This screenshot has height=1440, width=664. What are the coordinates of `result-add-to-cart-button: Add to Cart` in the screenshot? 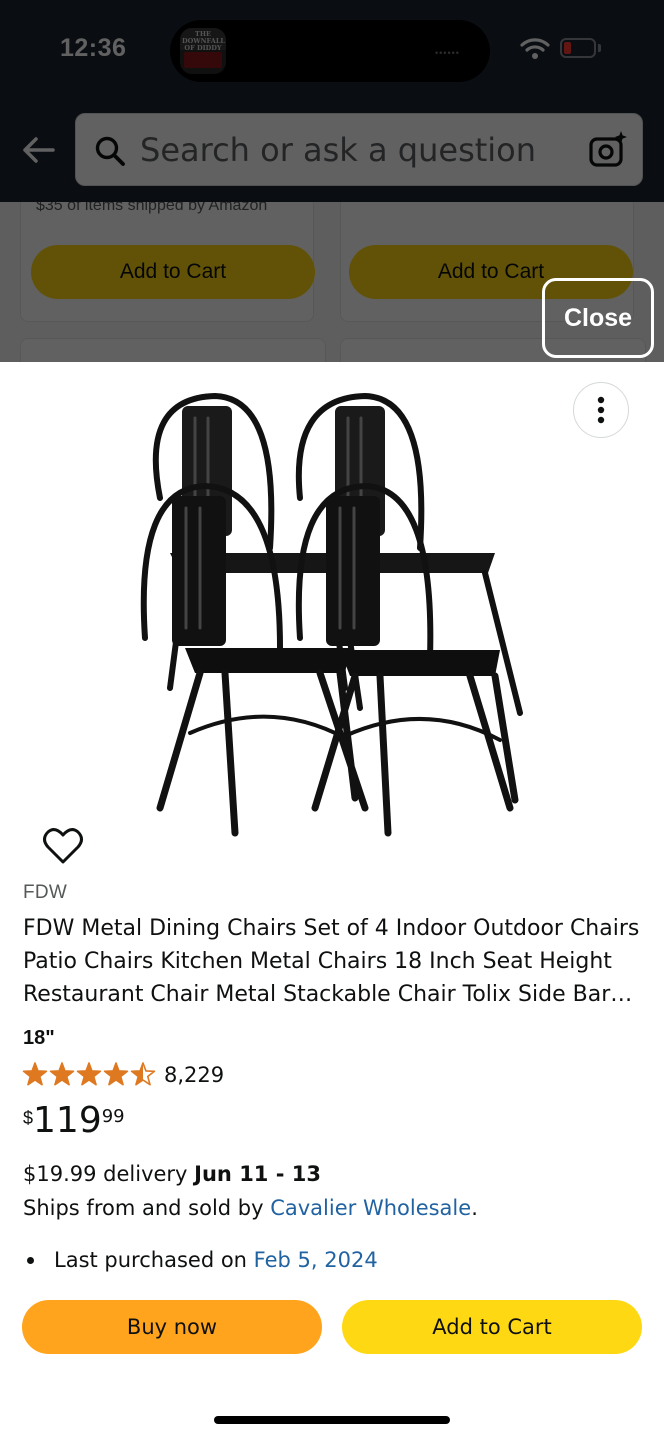 It's located at (173, 272).